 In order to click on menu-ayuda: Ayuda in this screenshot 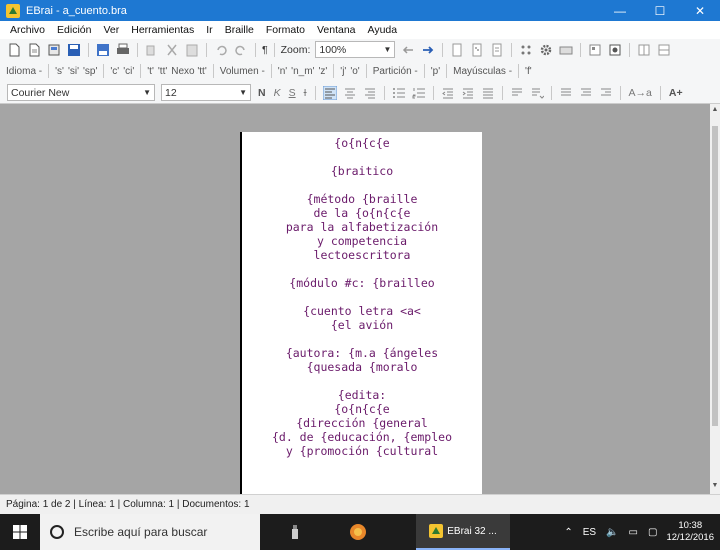, I will do `click(383, 30)`.